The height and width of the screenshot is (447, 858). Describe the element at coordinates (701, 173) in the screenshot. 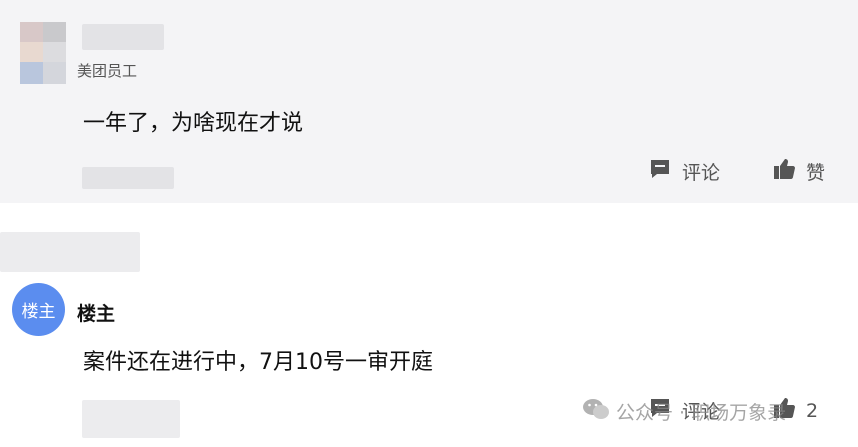

I see `comment-label: 评论` at that location.